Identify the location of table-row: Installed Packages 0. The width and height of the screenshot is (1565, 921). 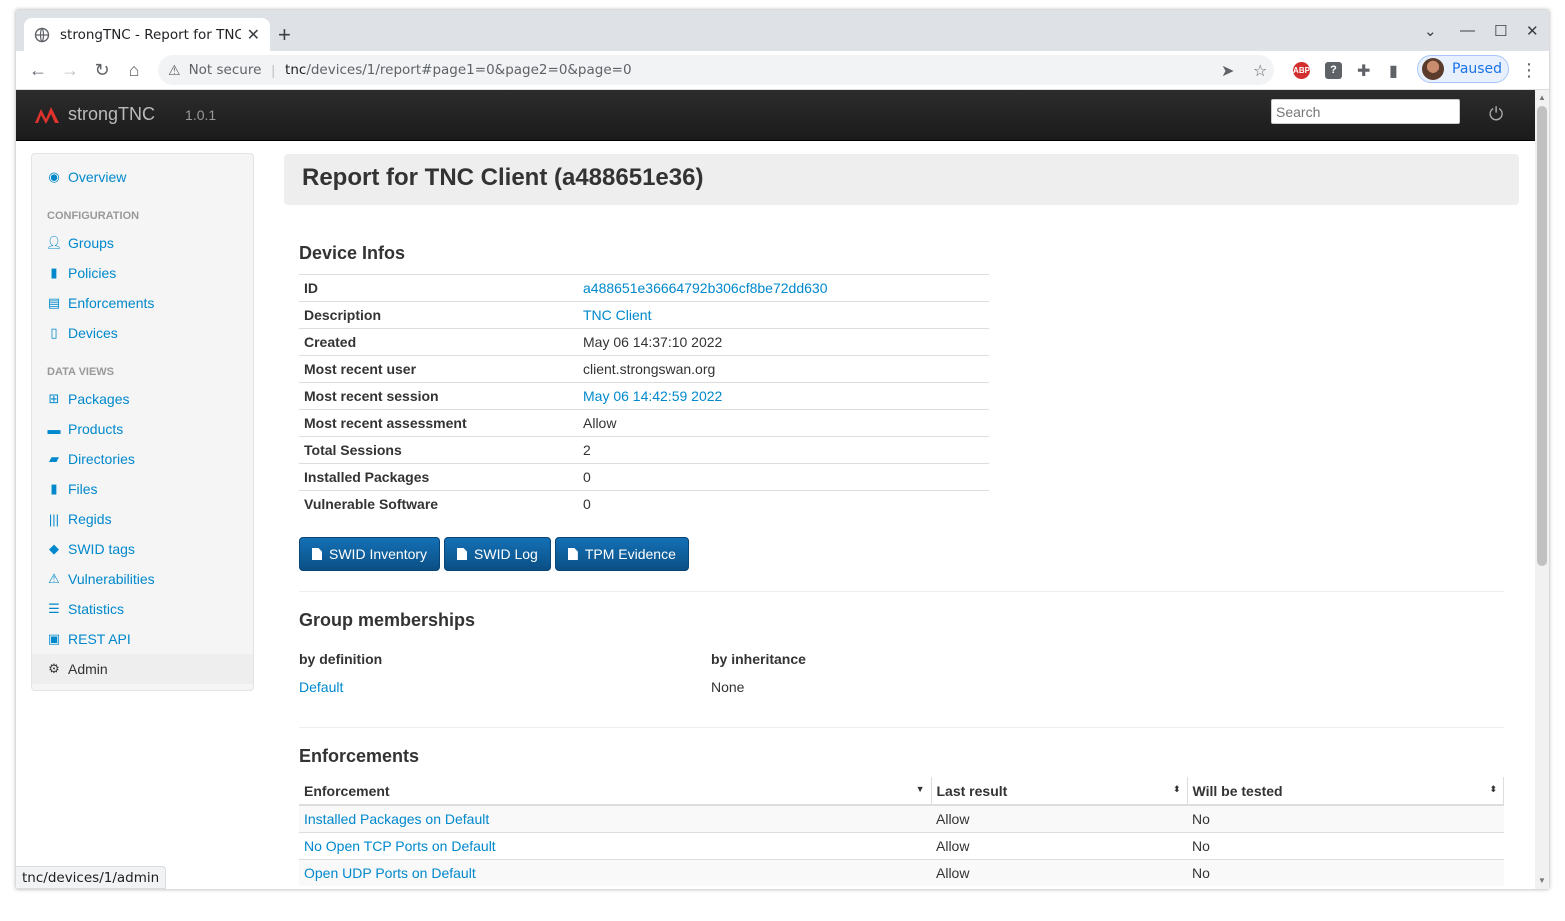
(644, 477).